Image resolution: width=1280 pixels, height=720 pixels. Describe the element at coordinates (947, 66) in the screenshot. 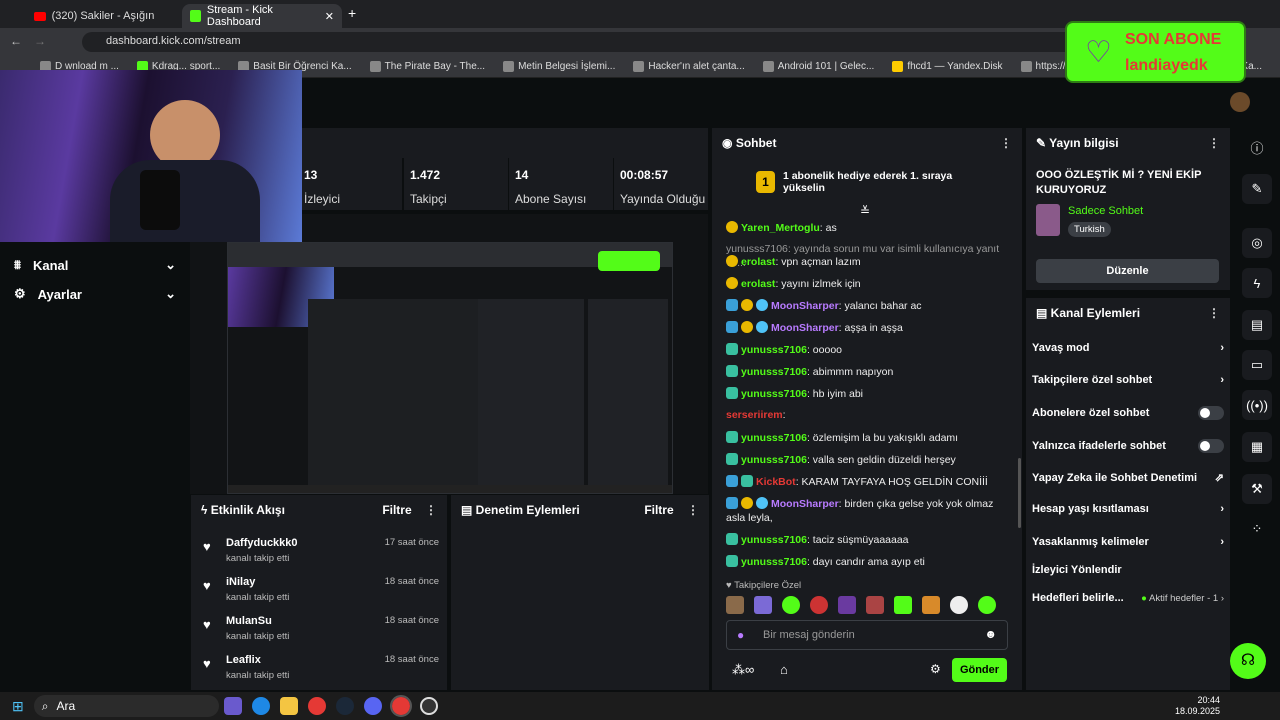

I see `bookmark: fhcd1 — Yandex.Disk` at that location.